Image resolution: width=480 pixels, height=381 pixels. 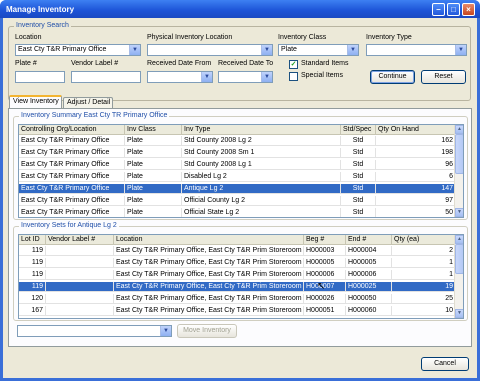 I want to click on summary-cell-type: Std County 2008 Lg 2, so click(x=261, y=141).